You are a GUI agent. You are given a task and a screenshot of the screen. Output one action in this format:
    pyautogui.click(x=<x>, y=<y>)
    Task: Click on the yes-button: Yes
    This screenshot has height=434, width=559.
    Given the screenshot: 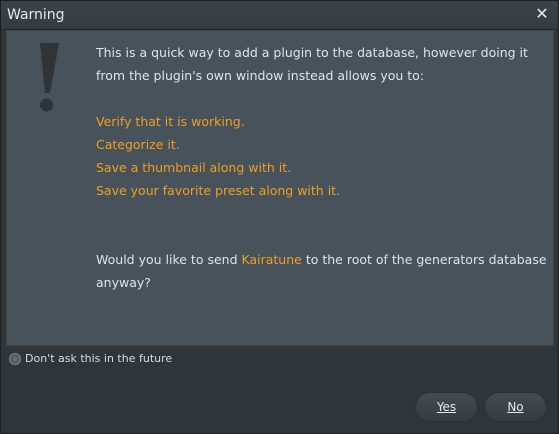 What is the action you would take?
    pyautogui.click(x=446, y=407)
    